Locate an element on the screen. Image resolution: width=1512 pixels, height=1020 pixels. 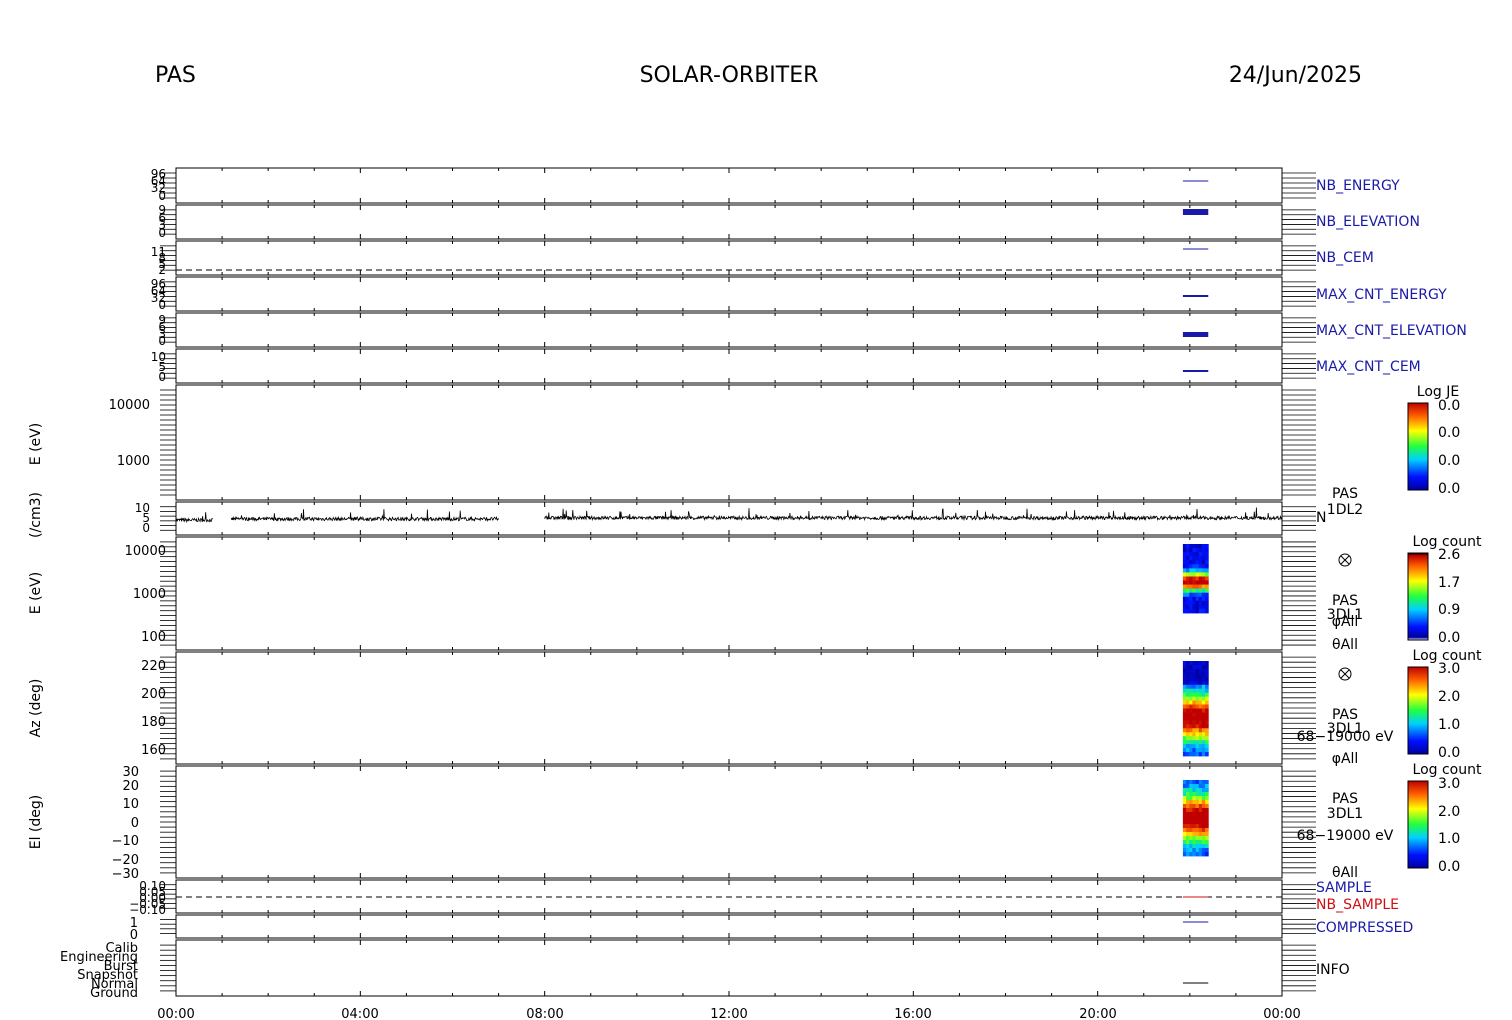
colorbar-tick: 0.0 is located at coordinates (1449, 406).